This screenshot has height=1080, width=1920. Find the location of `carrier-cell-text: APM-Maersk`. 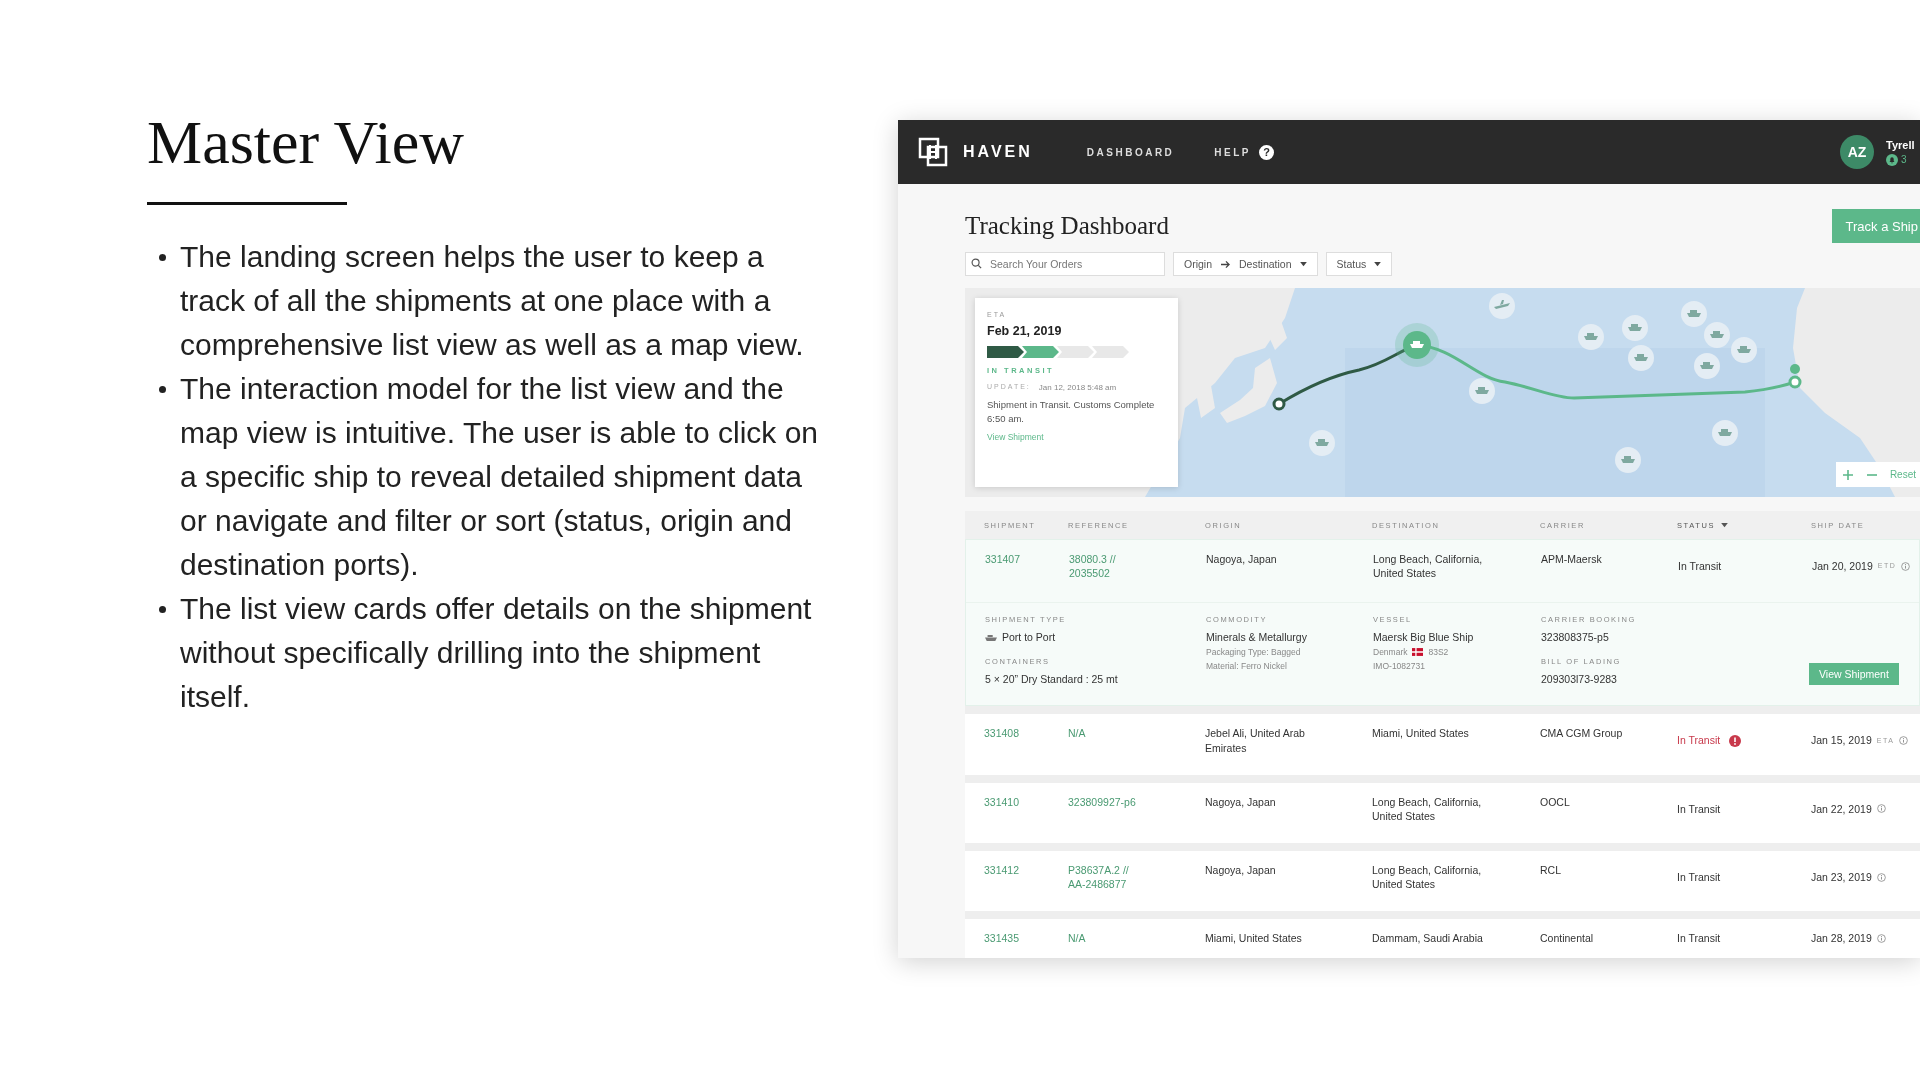

carrier-cell-text: APM-Maersk is located at coordinates (1572, 559).